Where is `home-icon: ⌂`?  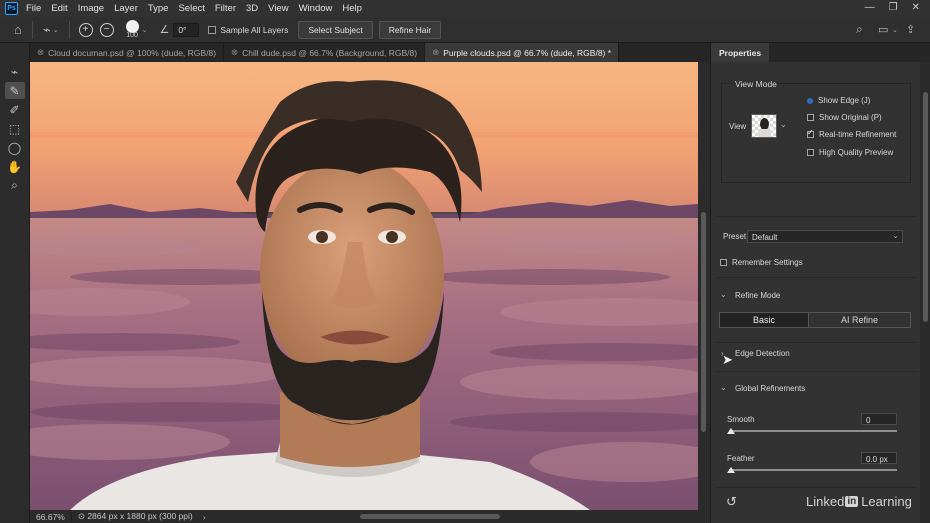
home-icon: ⌂ is located at coordinates (18, 29).